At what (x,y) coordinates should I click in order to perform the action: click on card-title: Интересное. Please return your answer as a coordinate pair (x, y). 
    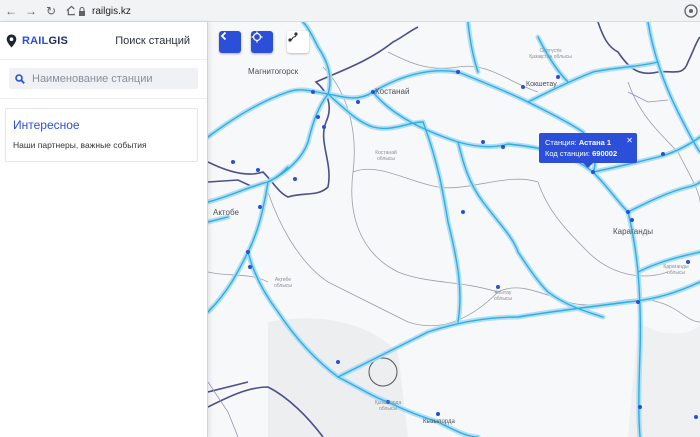
    Looking at the image, I should click on (46, 125).